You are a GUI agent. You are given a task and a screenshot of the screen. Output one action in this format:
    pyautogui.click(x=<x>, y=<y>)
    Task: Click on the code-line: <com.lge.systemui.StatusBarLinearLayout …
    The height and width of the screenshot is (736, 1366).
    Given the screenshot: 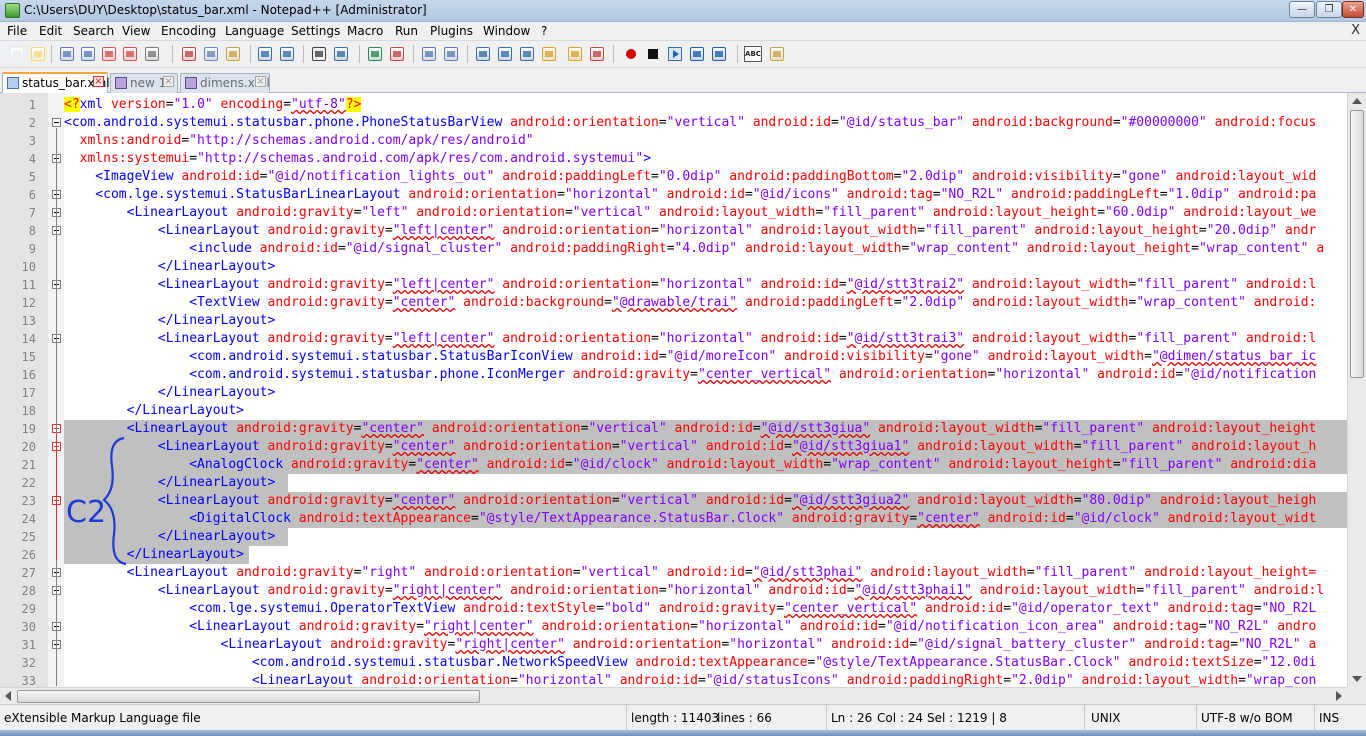 What is the action you would take?
    pyautogui.click(x=705, y=195)
    